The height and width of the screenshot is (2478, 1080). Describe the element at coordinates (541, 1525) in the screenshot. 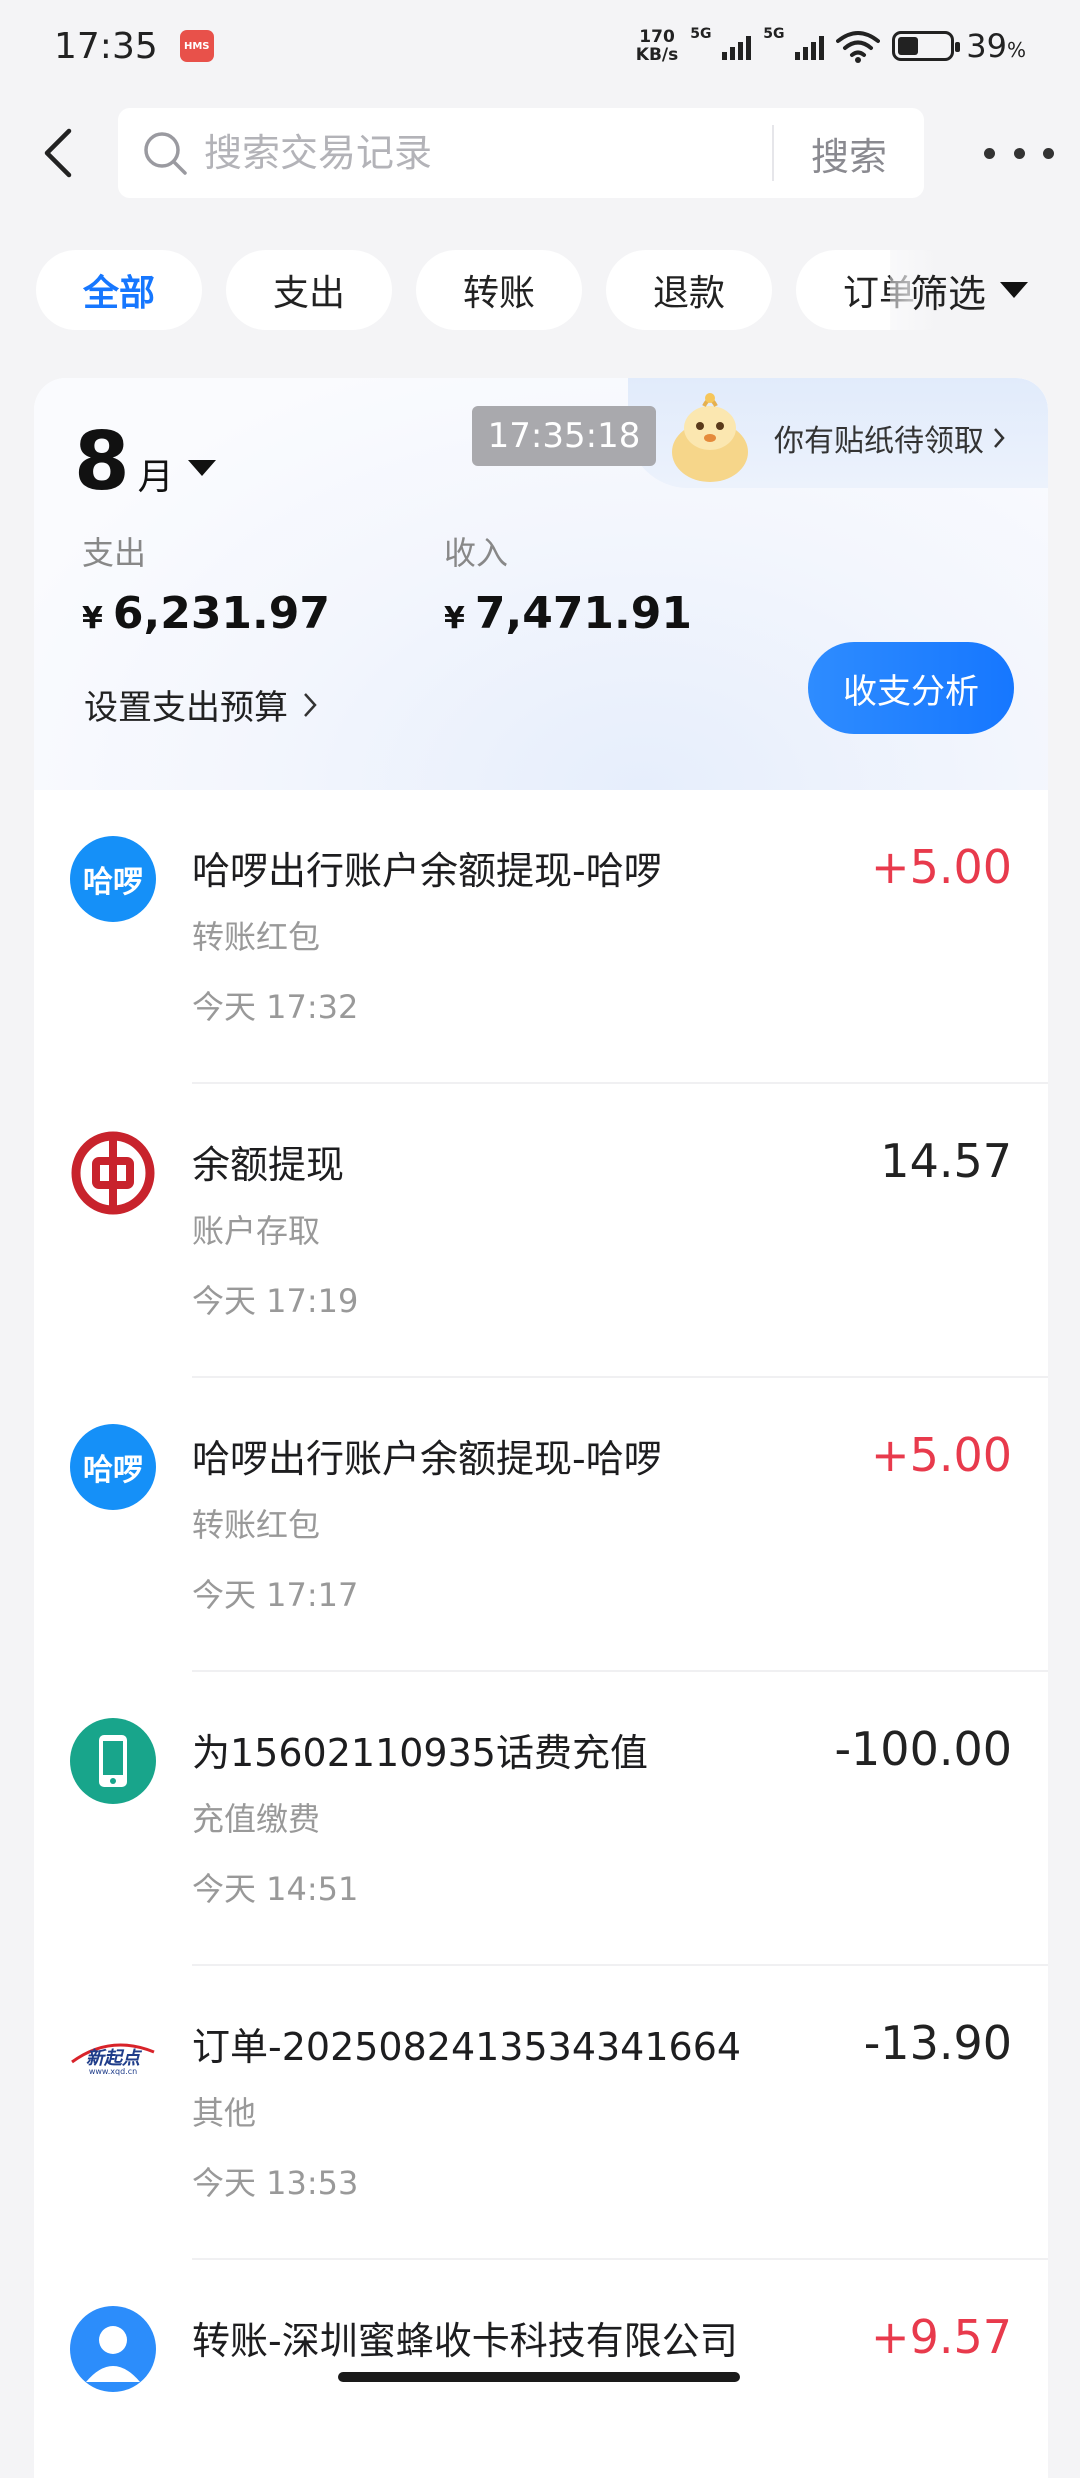

I see `transaction-row: 哈啰 哈啰出行账户余额提现-哈啰 转账红包 今天 17:17 +5.00` at that location.